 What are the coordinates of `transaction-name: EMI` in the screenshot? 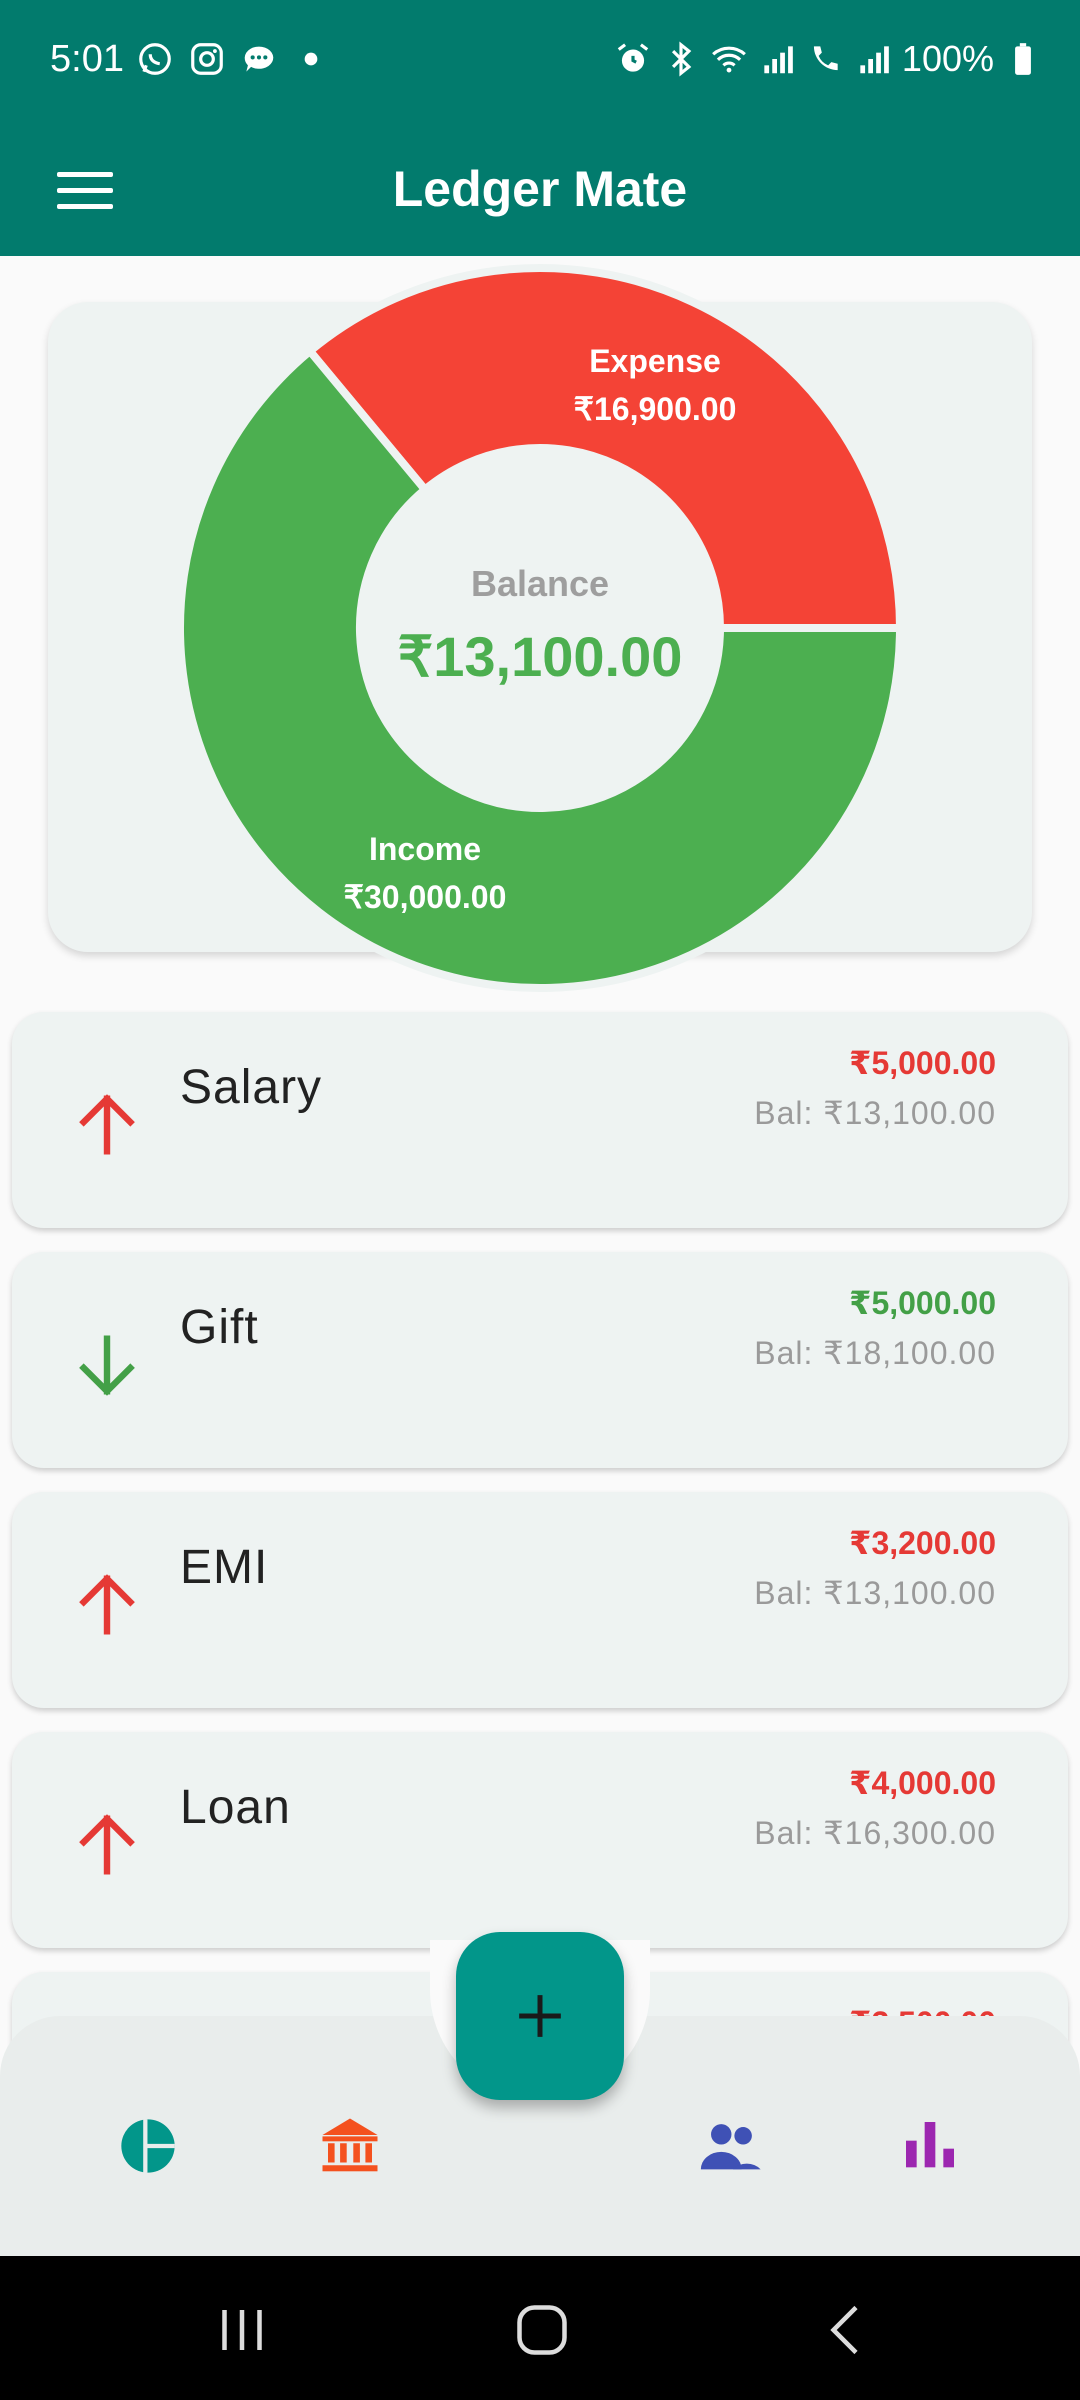 It's located at (224, 1567).